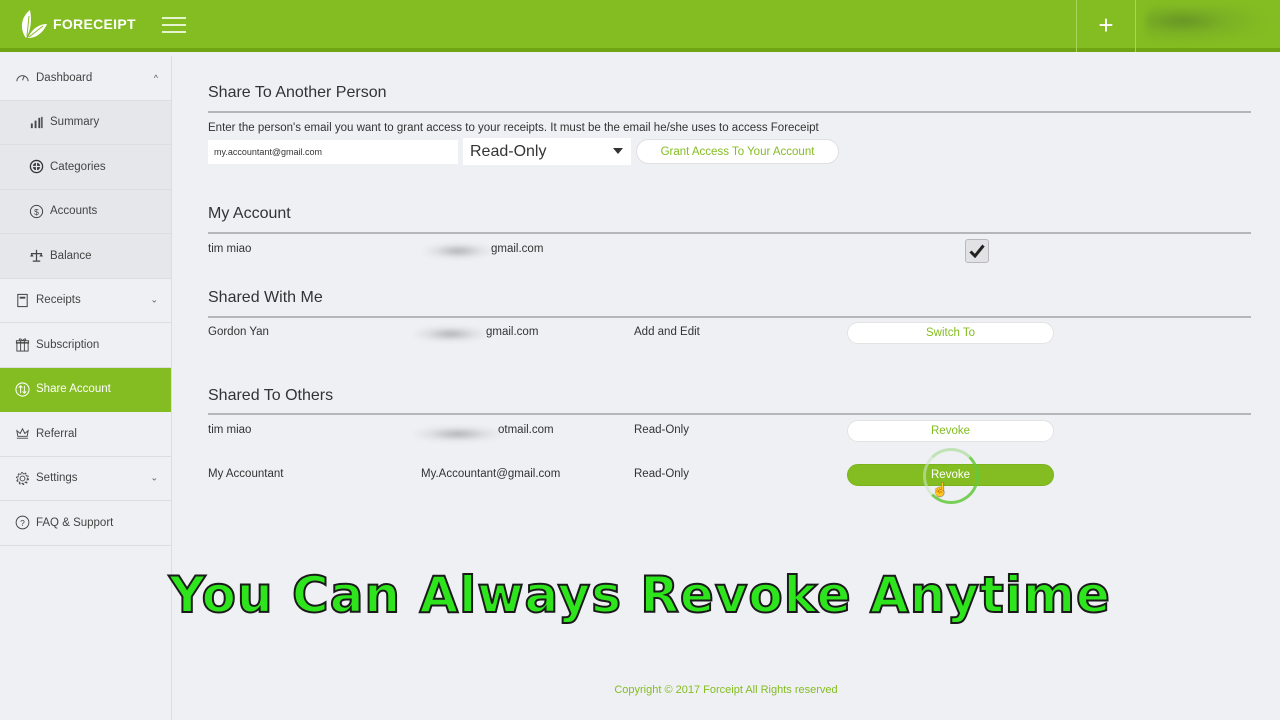  What do you see at coordinates (75, 522) in the screenshot?
I see `sidebar-item-label: FAQ & Support` at bounding box center [75, 522].